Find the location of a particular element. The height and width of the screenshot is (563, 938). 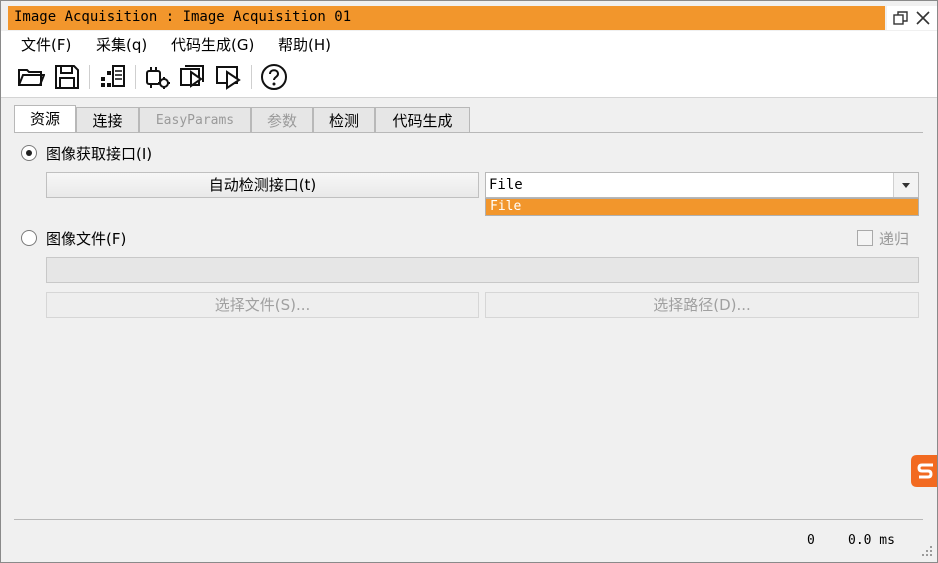

close-icon is located at coordinates (923, 18).